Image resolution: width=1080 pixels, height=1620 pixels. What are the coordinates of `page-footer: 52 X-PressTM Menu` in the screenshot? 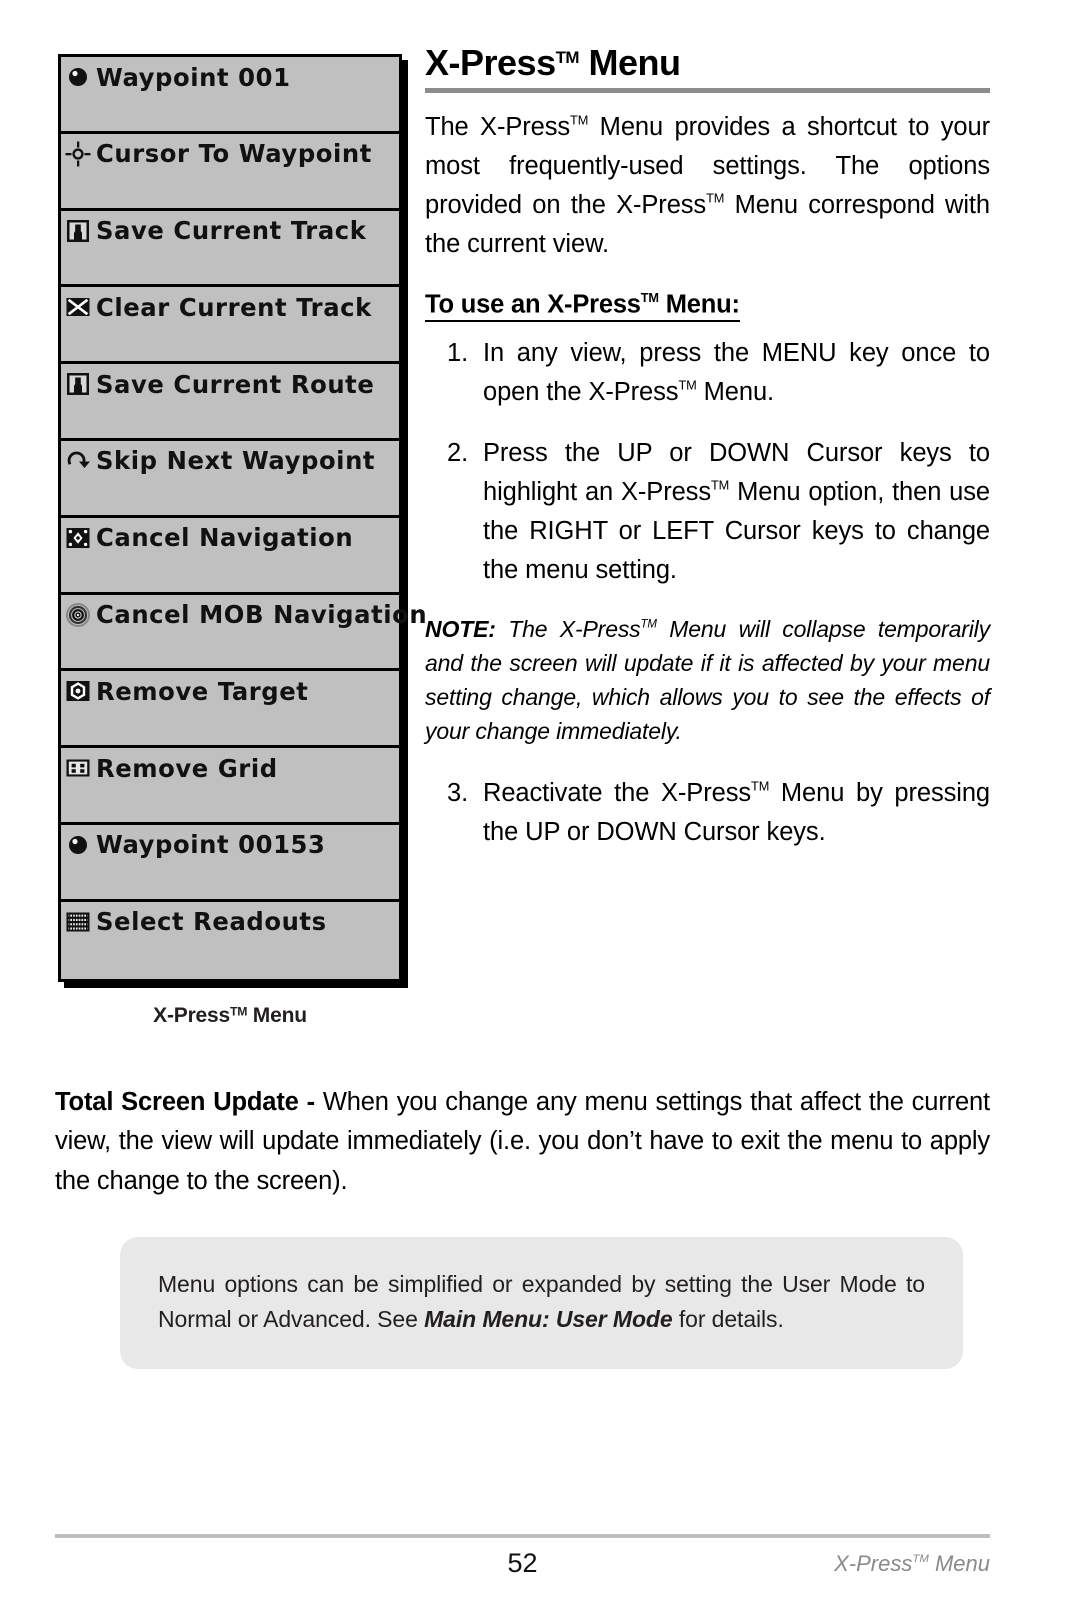 It's located at (522, 1568).